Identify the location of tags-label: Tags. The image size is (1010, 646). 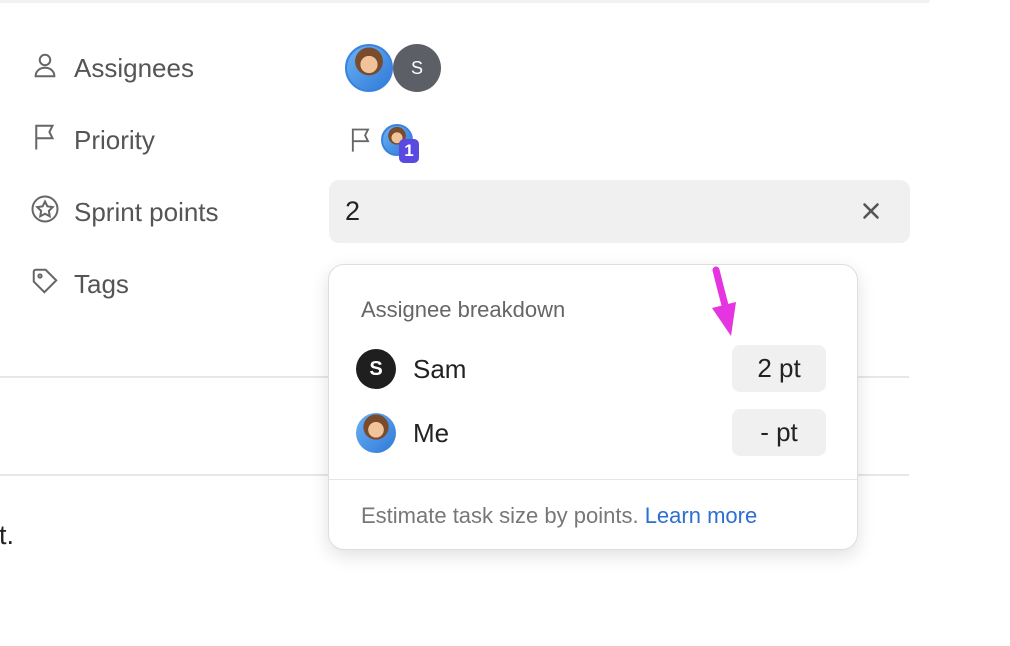
(101, 284).